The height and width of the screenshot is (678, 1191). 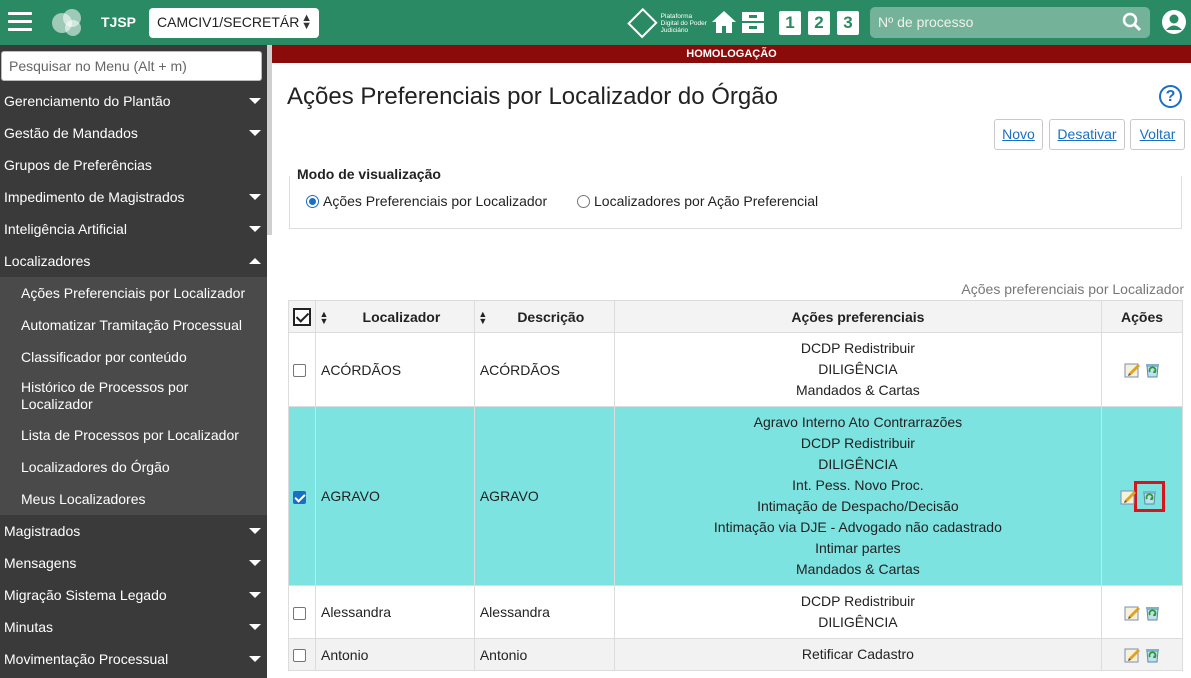 I want to click on pdpj-logo: Plataforma Digital do Poder Judiciário, so click(x=667, y=23).